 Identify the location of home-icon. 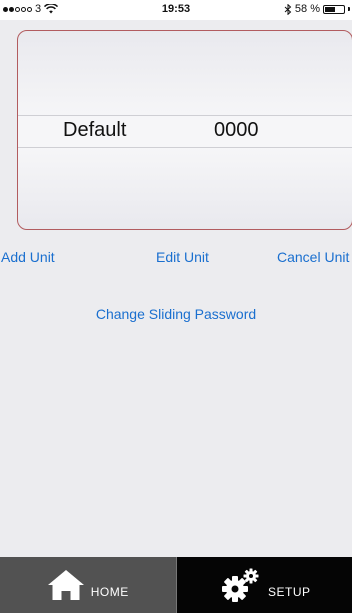
(65, 585).